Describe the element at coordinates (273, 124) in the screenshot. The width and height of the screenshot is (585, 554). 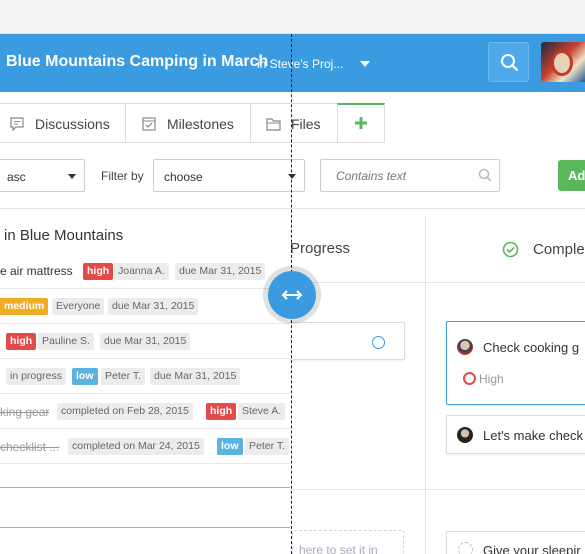
I see `files-icon` at that location.